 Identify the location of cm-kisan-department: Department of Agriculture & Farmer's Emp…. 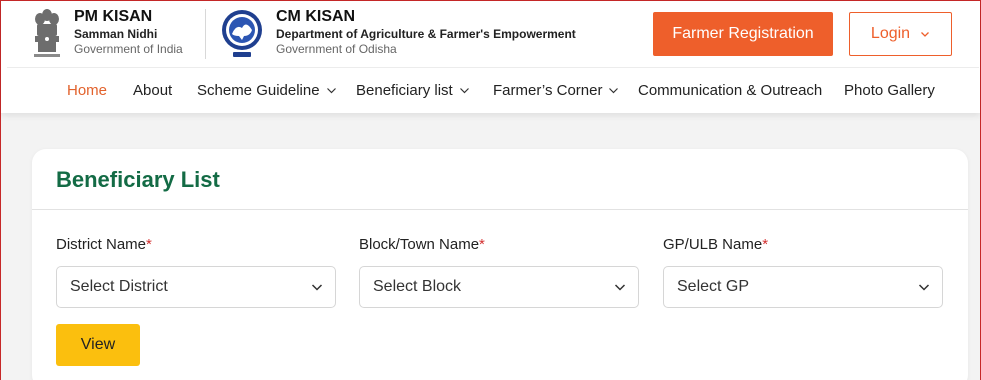
(426, 34).